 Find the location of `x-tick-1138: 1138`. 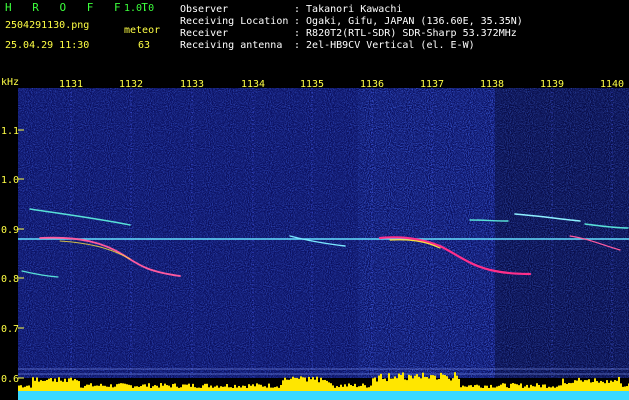

x-tick-1138: 1138 is located at coordinates (492, 84).